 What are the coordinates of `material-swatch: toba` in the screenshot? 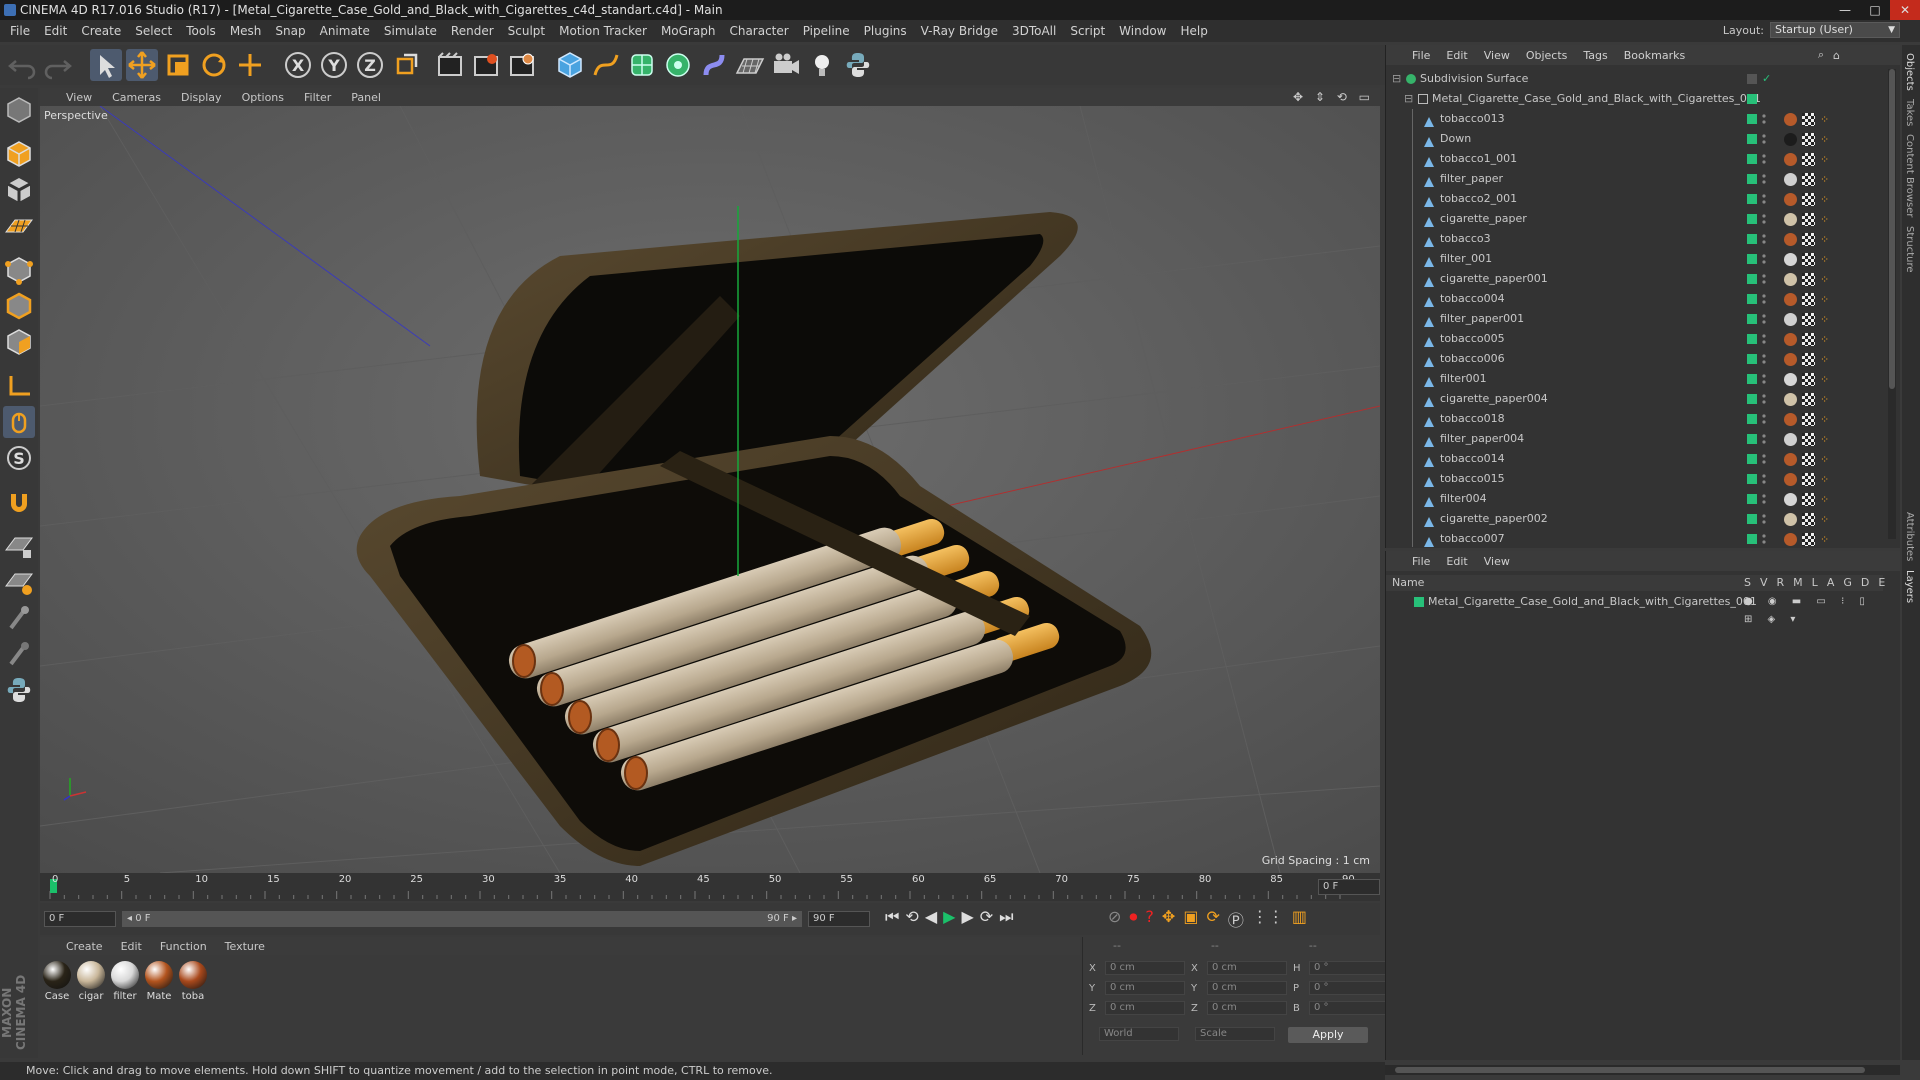 It's located at (193, 981).